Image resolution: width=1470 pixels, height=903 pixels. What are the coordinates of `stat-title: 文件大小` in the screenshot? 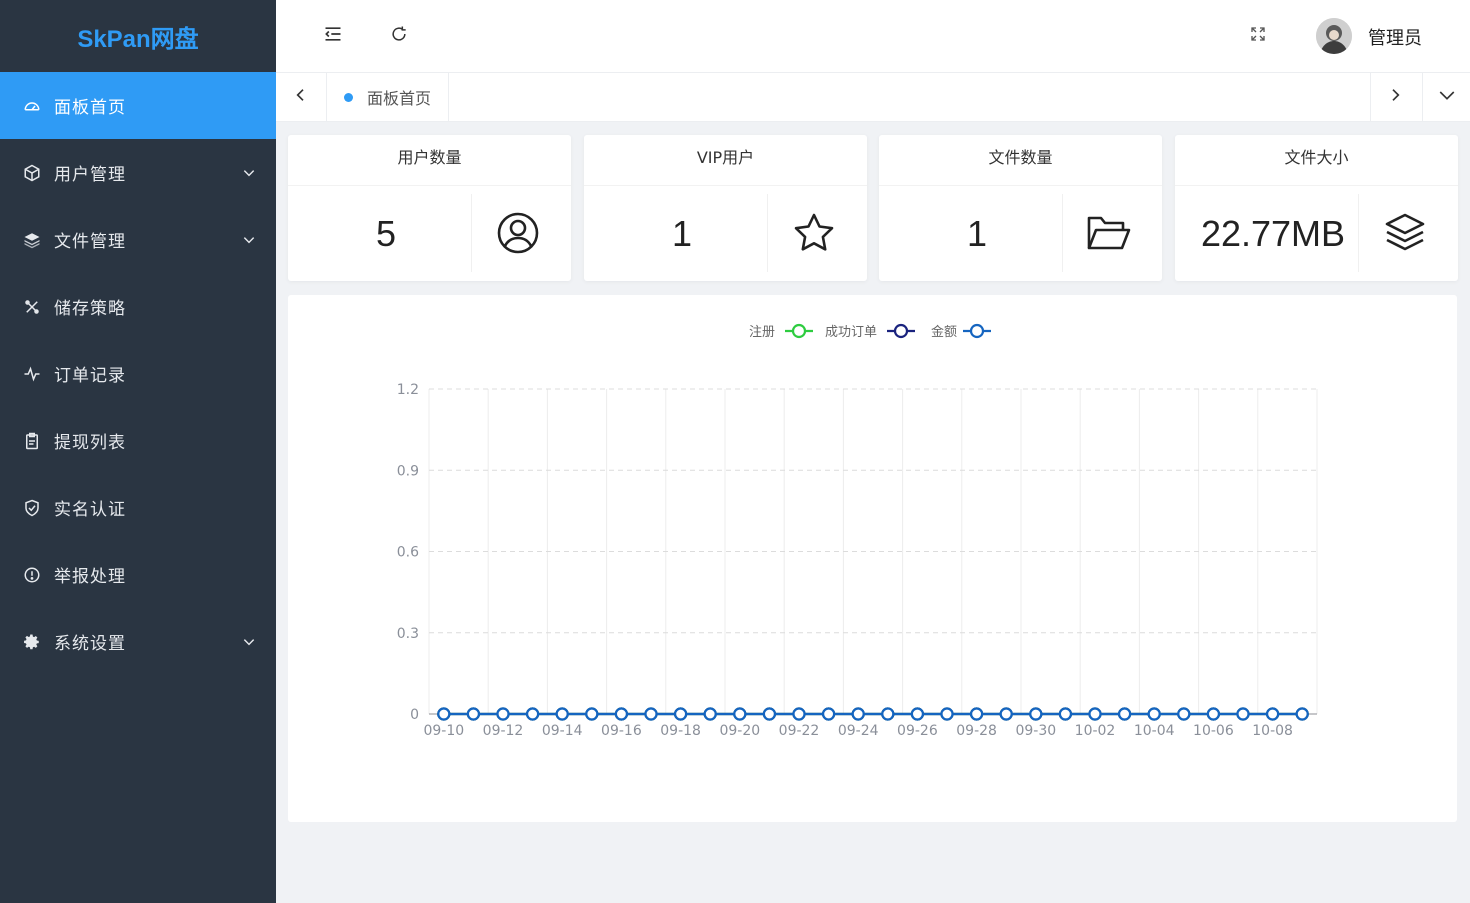 It's located at (1316, 160).